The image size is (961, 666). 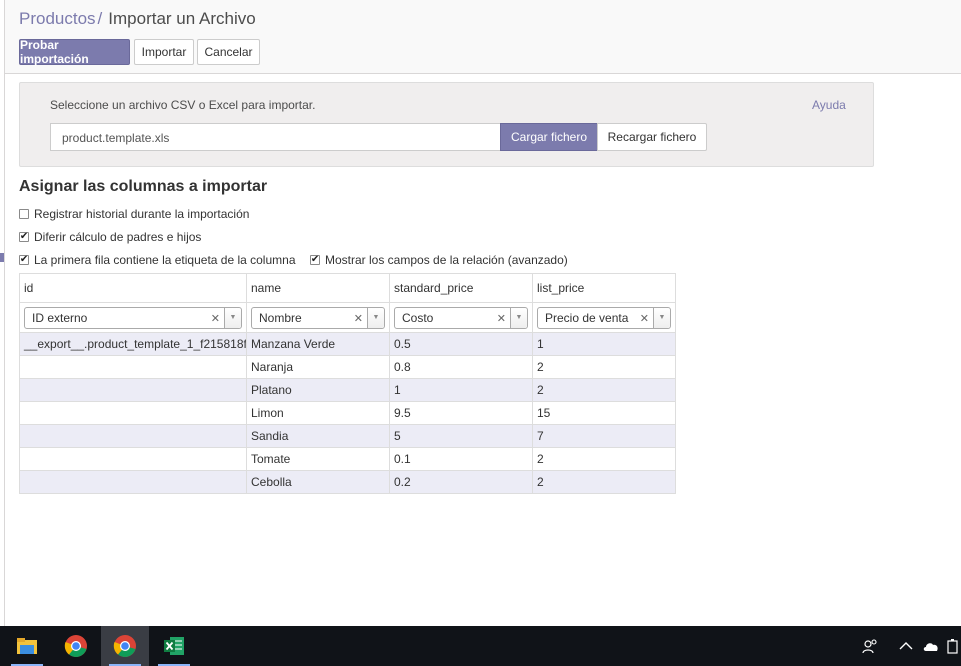 I want to click on headers-first-row-checkbox: ✔, so click(x=24, y=260).